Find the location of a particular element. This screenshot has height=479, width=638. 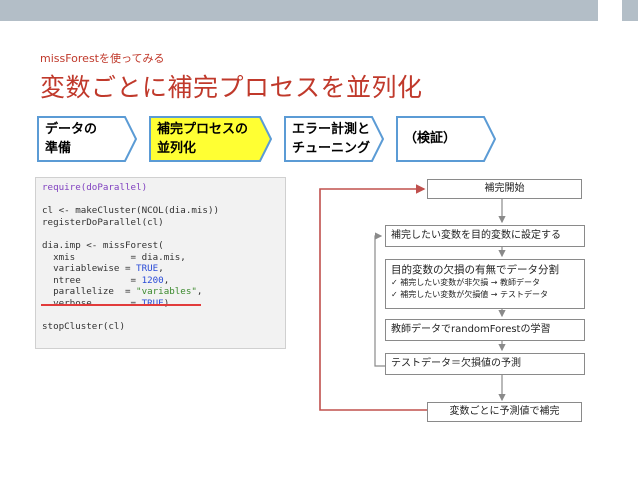

flow-learn: 教師データでrandomForestの学習 is located at coordinates (485, 330).